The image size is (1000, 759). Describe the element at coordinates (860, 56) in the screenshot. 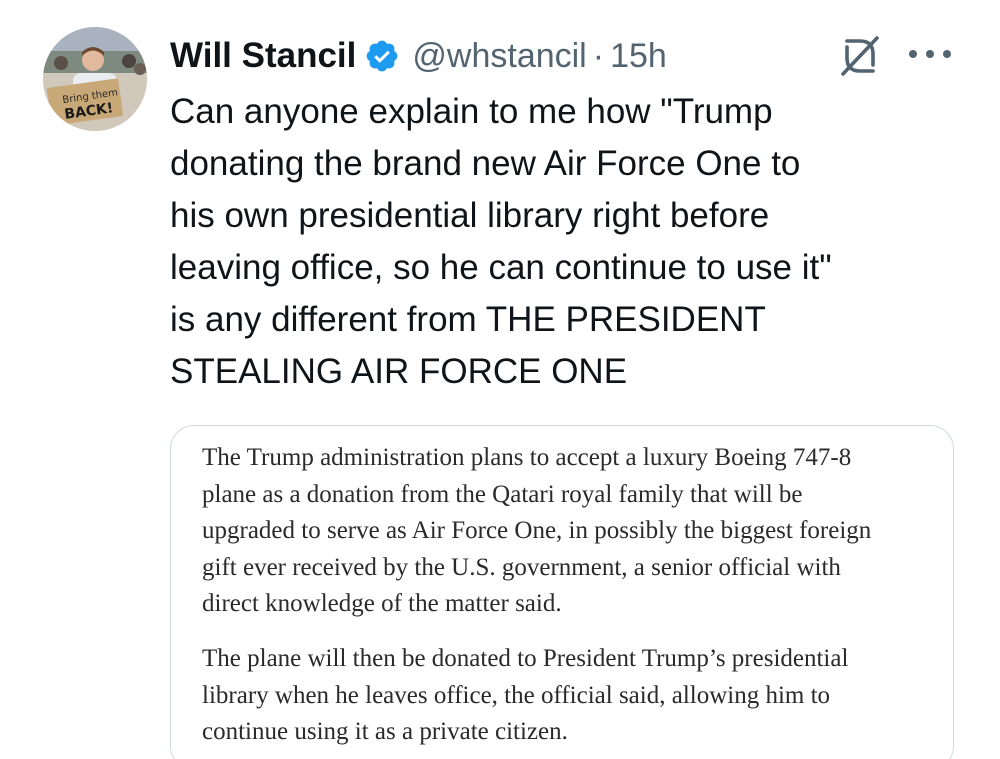

I see `grok-icon` at that location.